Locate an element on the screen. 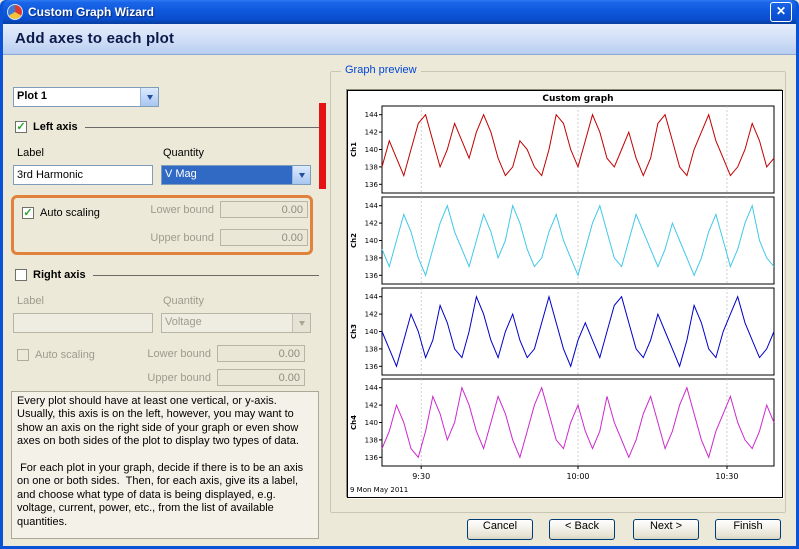 The image size is (799, 549). svg-text: 10:30 is located at coordinates (726, 476).